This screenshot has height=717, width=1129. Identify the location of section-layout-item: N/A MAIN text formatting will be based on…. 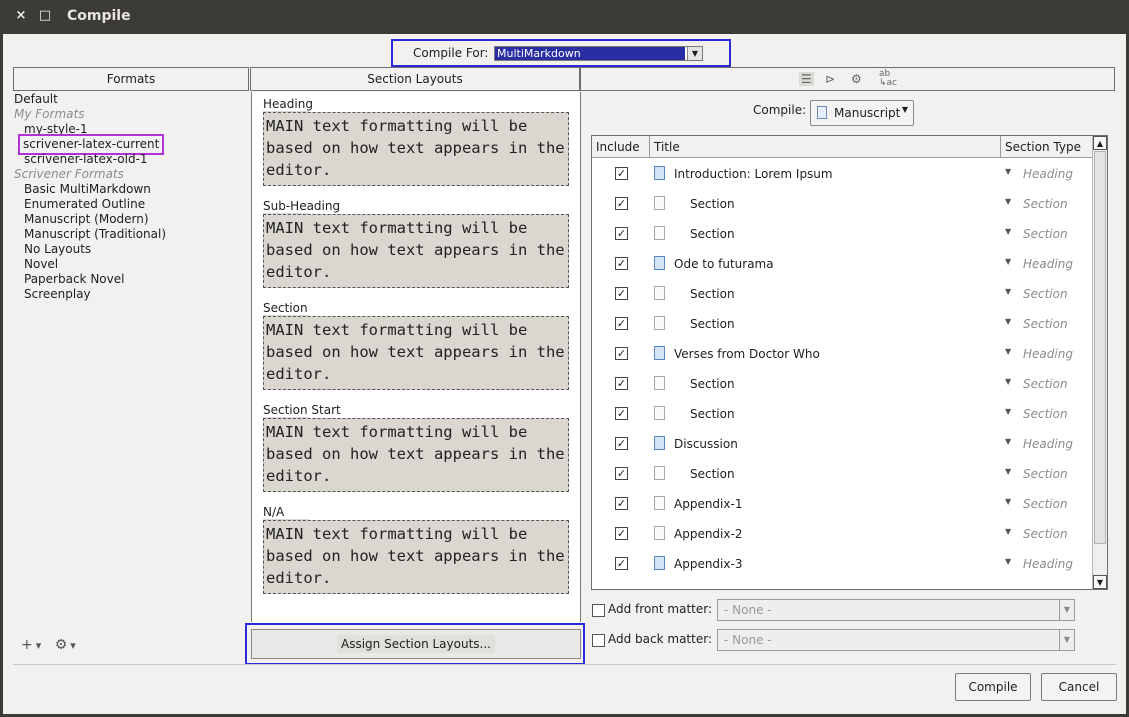
(416, 549).